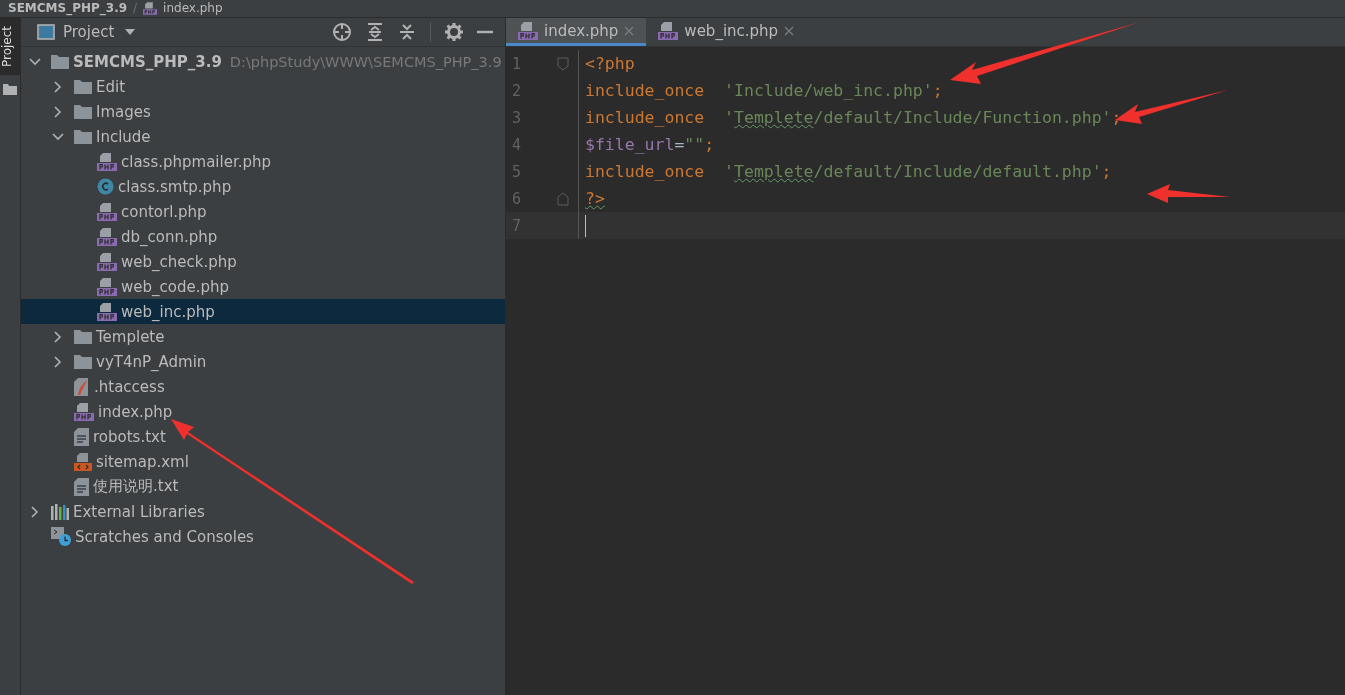  I want to click on tree-item: SEMCMS_PHP_3.9 D:\phpStudy\WWW\SEMCMS_PHP_3.9, so click(263, 61).